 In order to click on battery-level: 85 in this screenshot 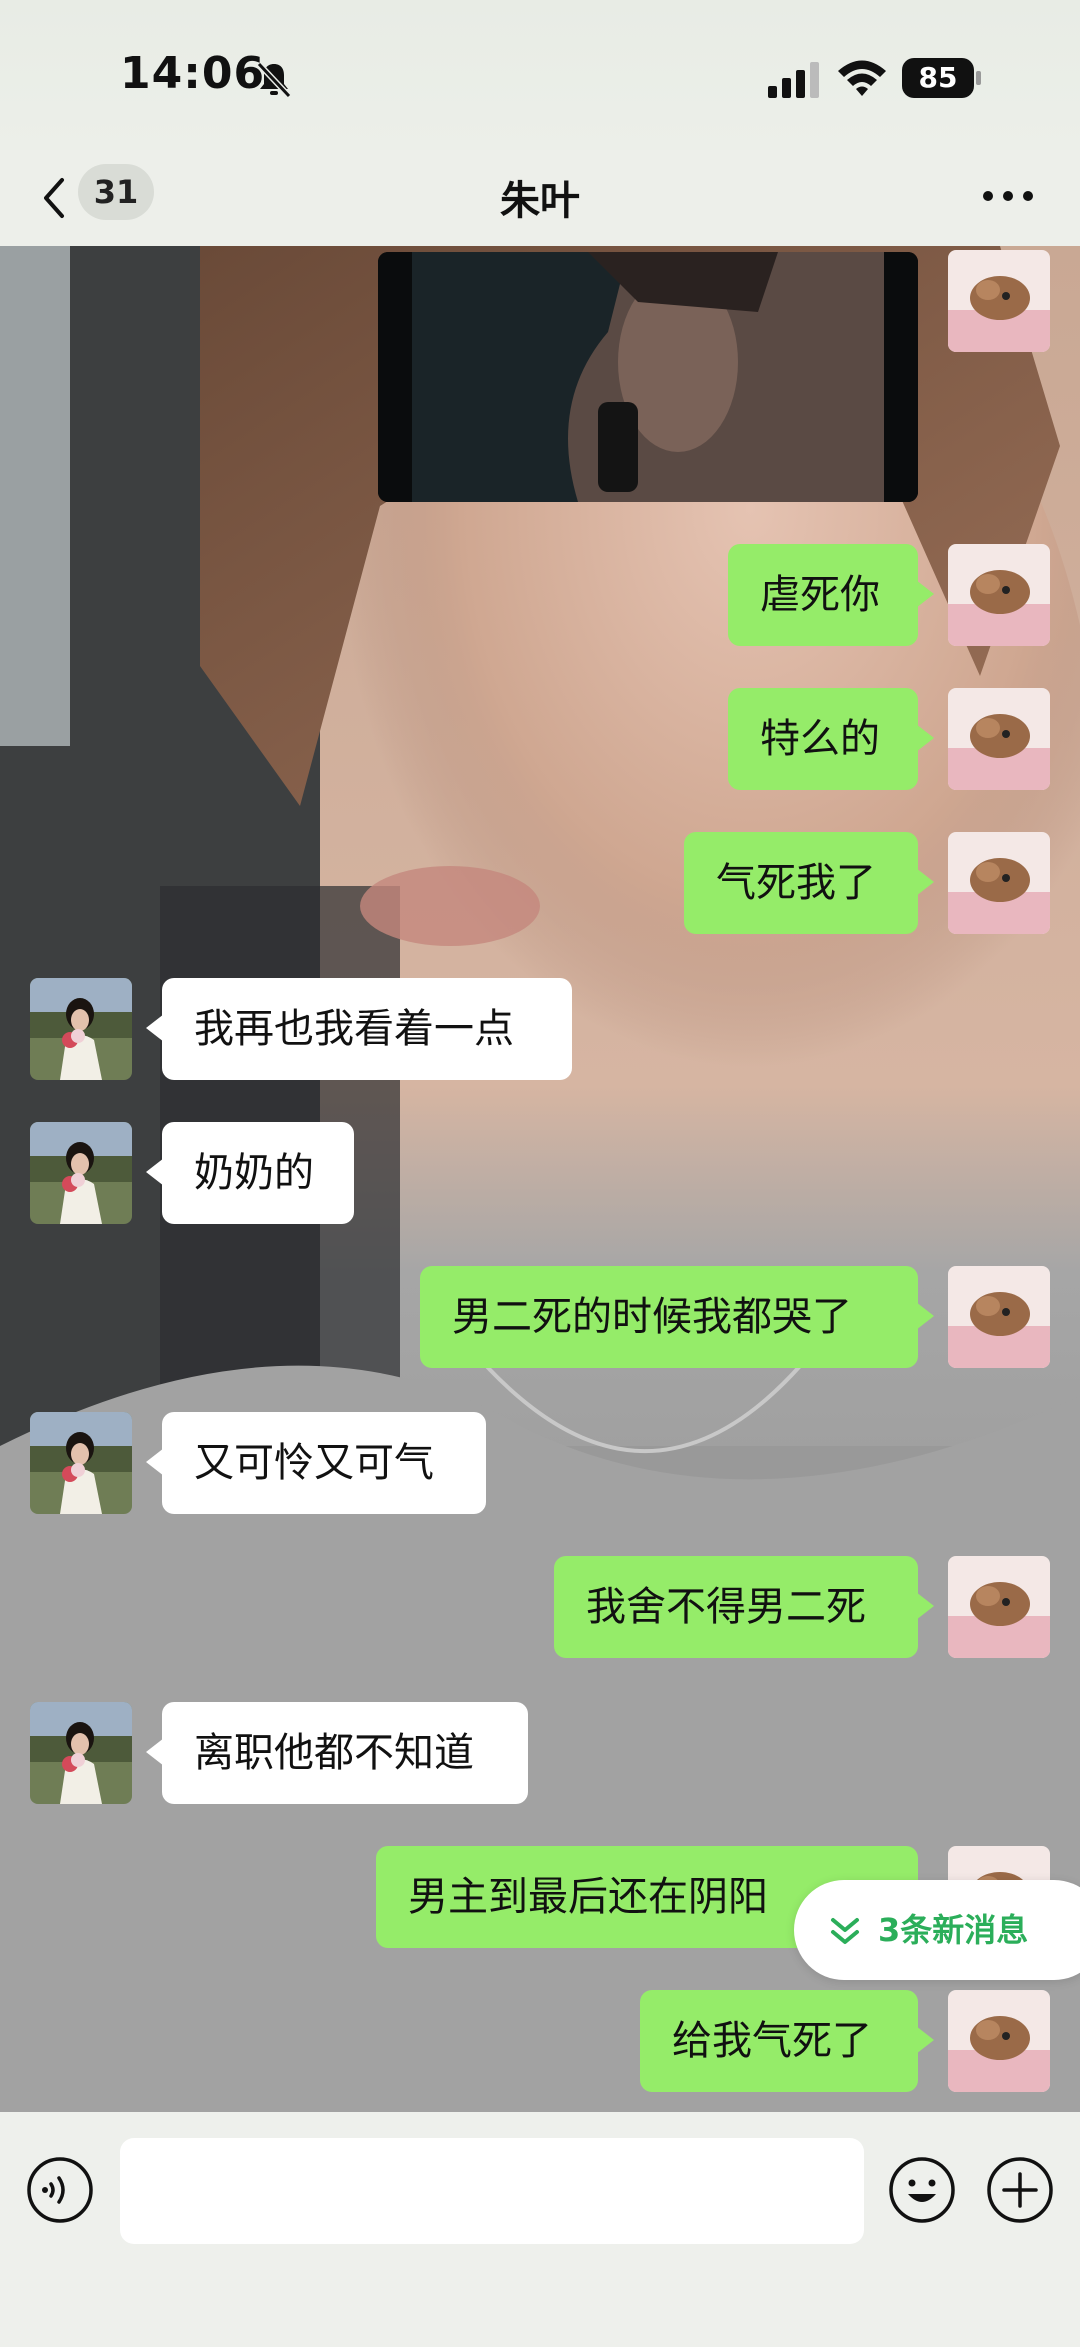, I will do `click(938, 77)`.